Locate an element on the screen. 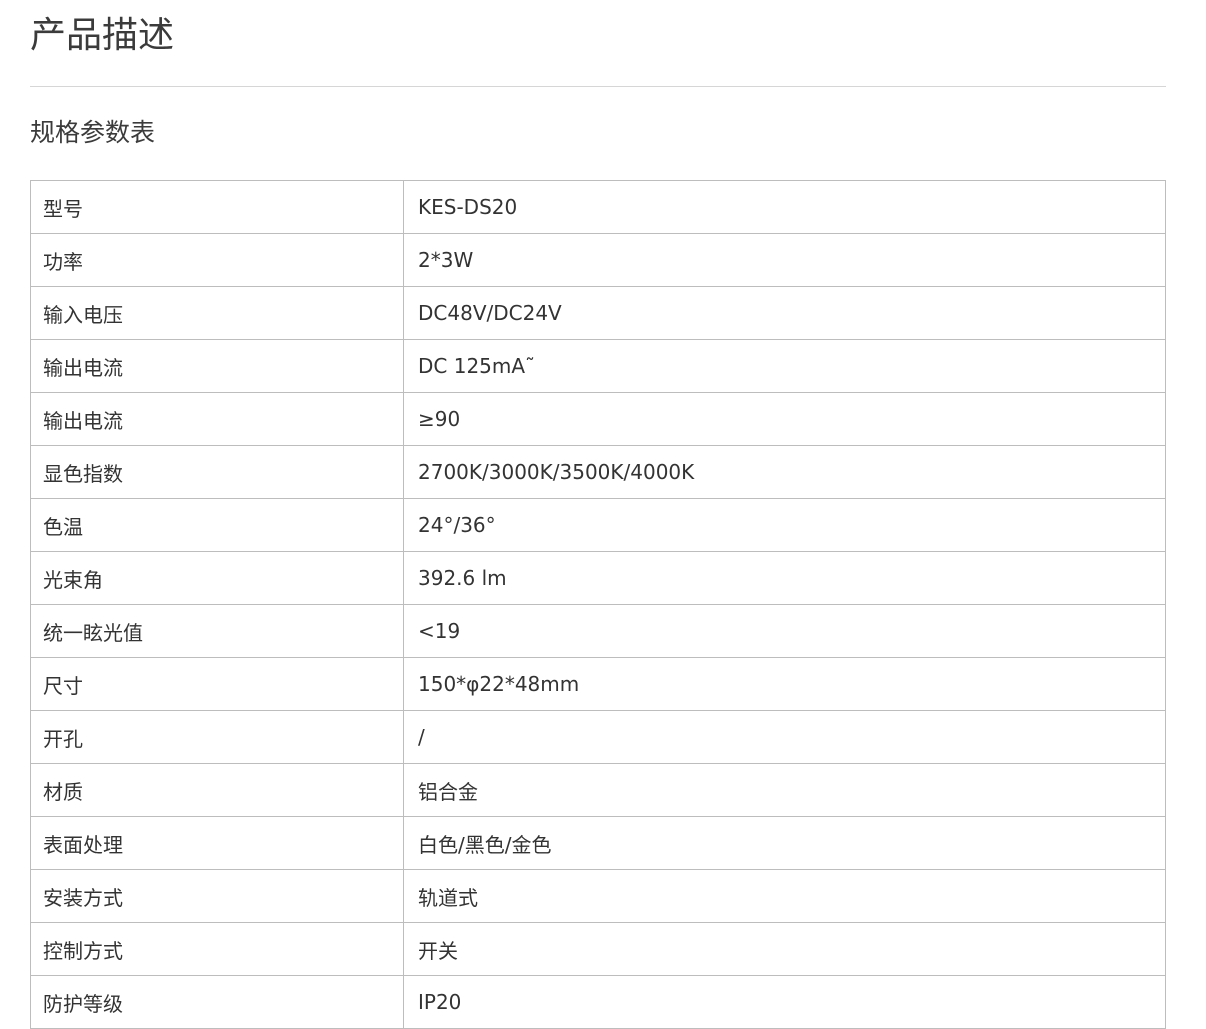 The width and height of the screenshot is (1206, 1029). spec-value-cell: IP20 is located at coordinates (784, 1002).